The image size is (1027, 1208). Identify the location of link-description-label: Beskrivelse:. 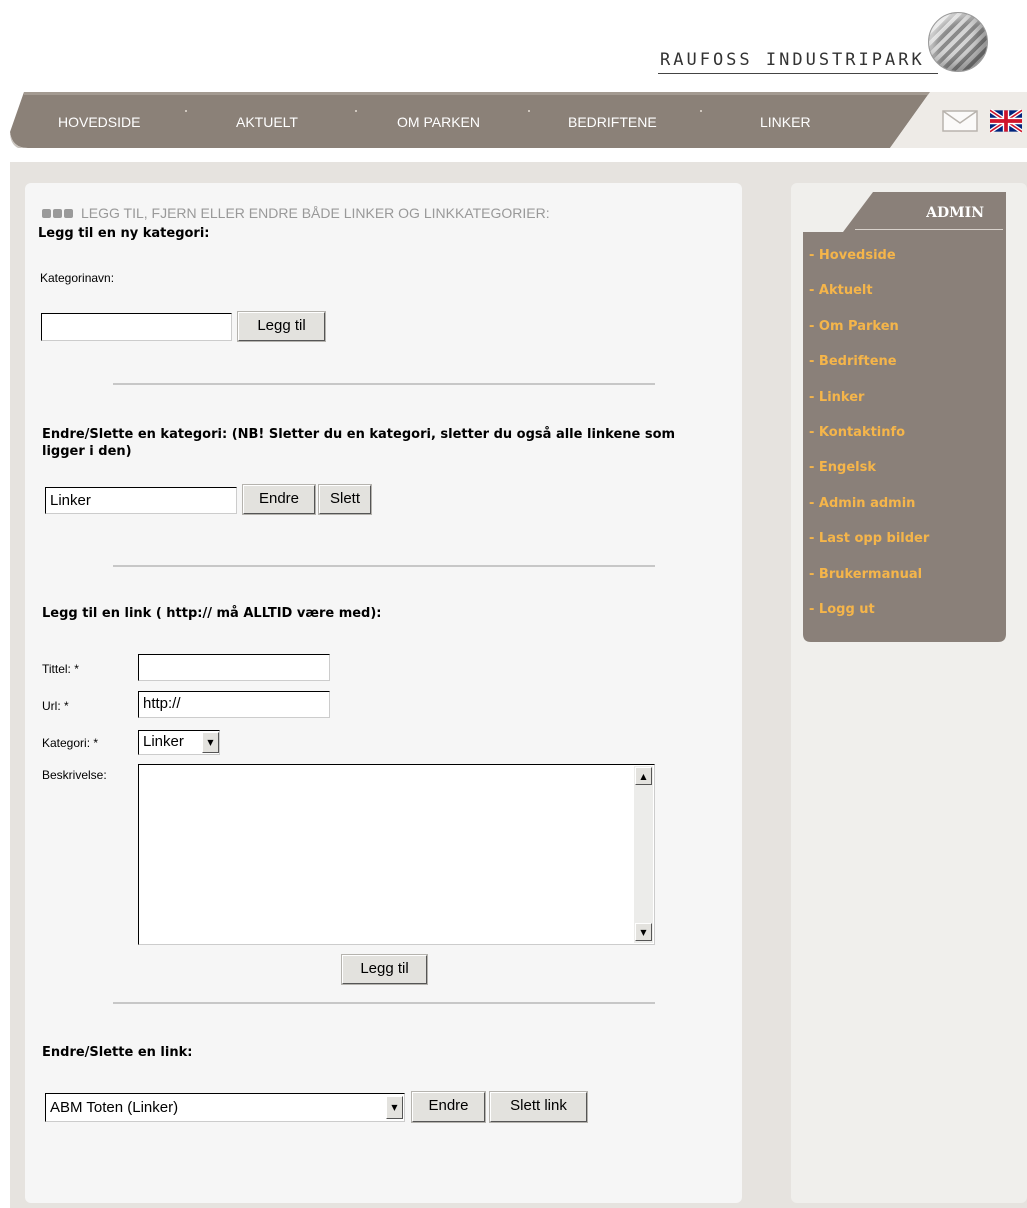
(74, 775).